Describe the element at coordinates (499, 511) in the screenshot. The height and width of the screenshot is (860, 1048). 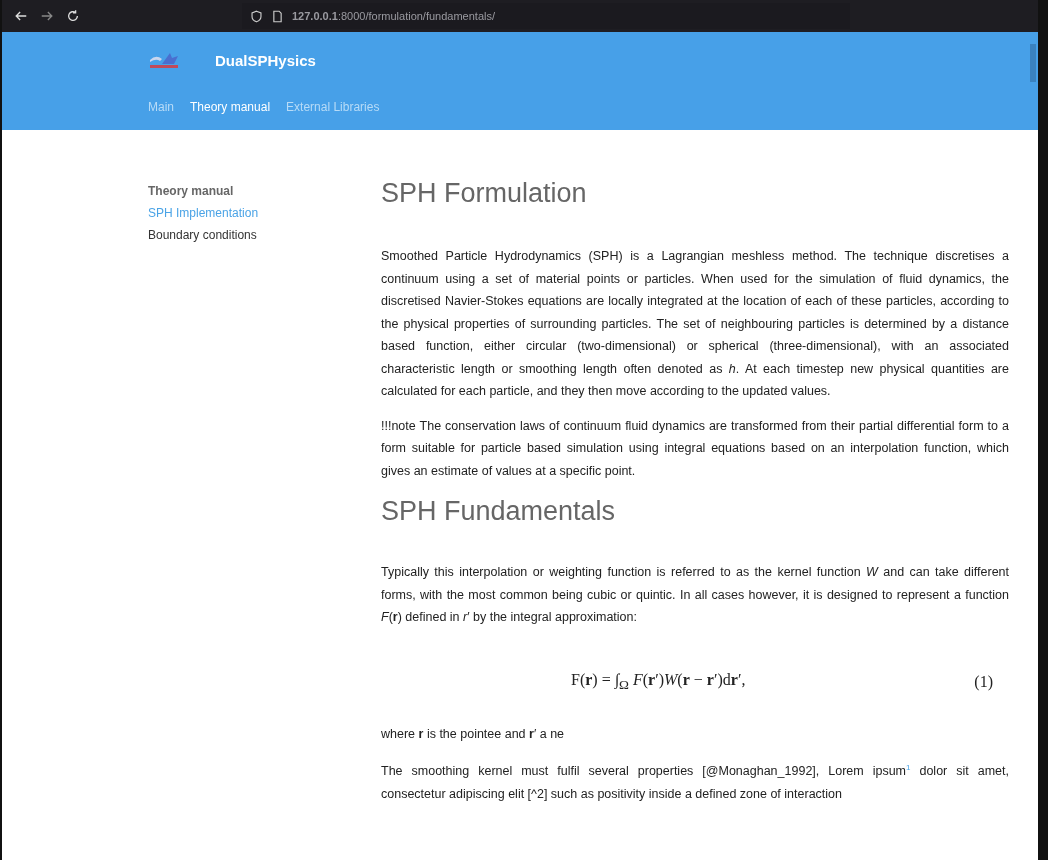
I see `section-heading: SPH Fundamentals` at that location.